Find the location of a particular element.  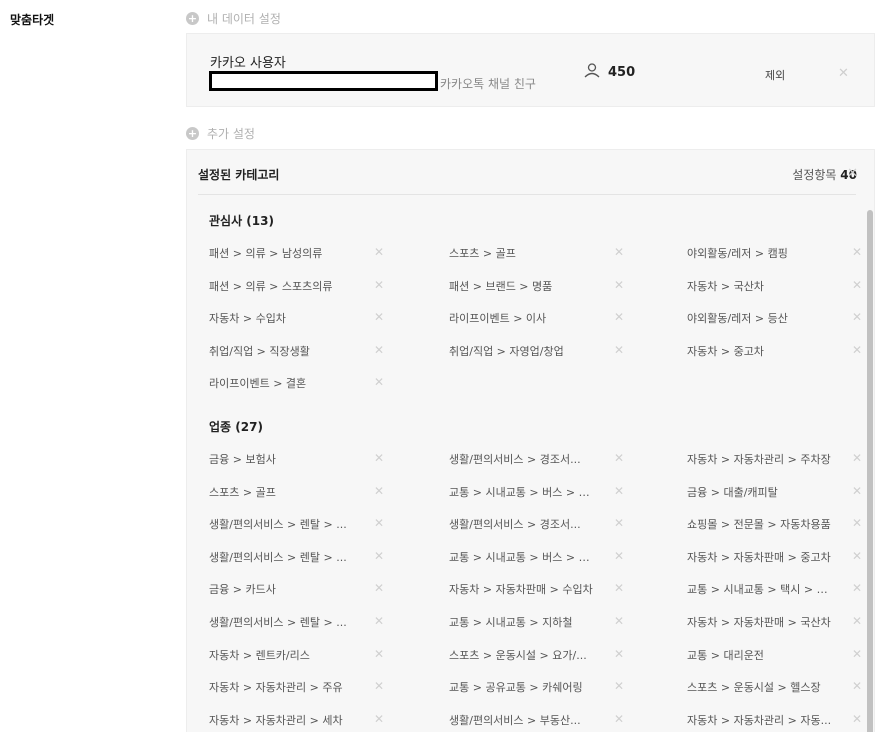

exclude-label: 제외 is located at coordinates (775, 75).